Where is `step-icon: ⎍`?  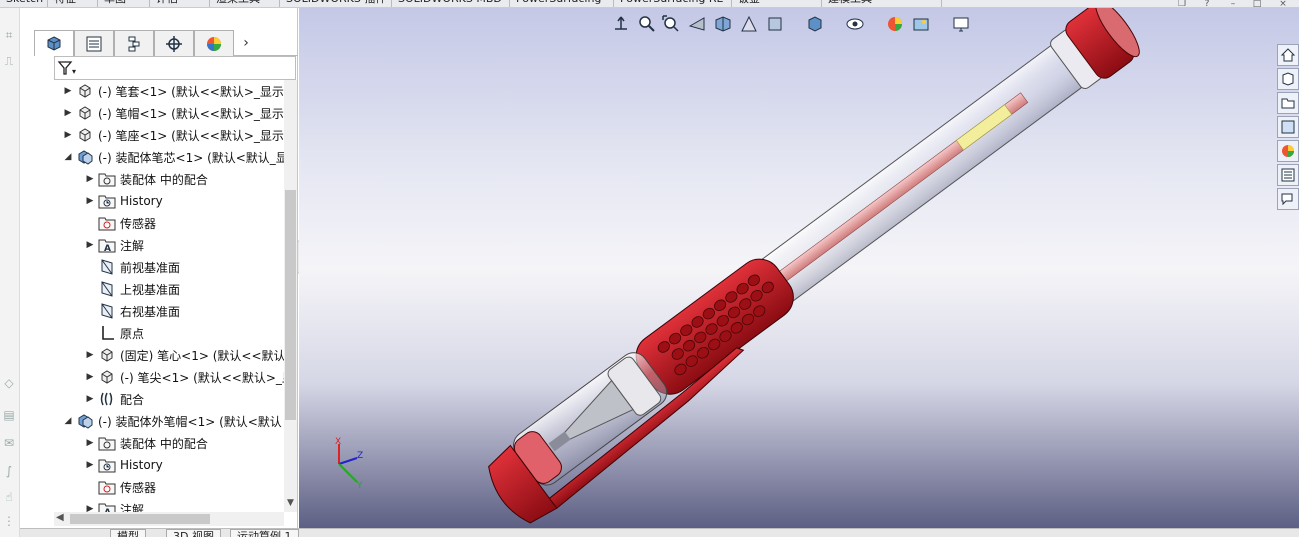
step-icon: ⎍ is located at coordinates (9, 61).